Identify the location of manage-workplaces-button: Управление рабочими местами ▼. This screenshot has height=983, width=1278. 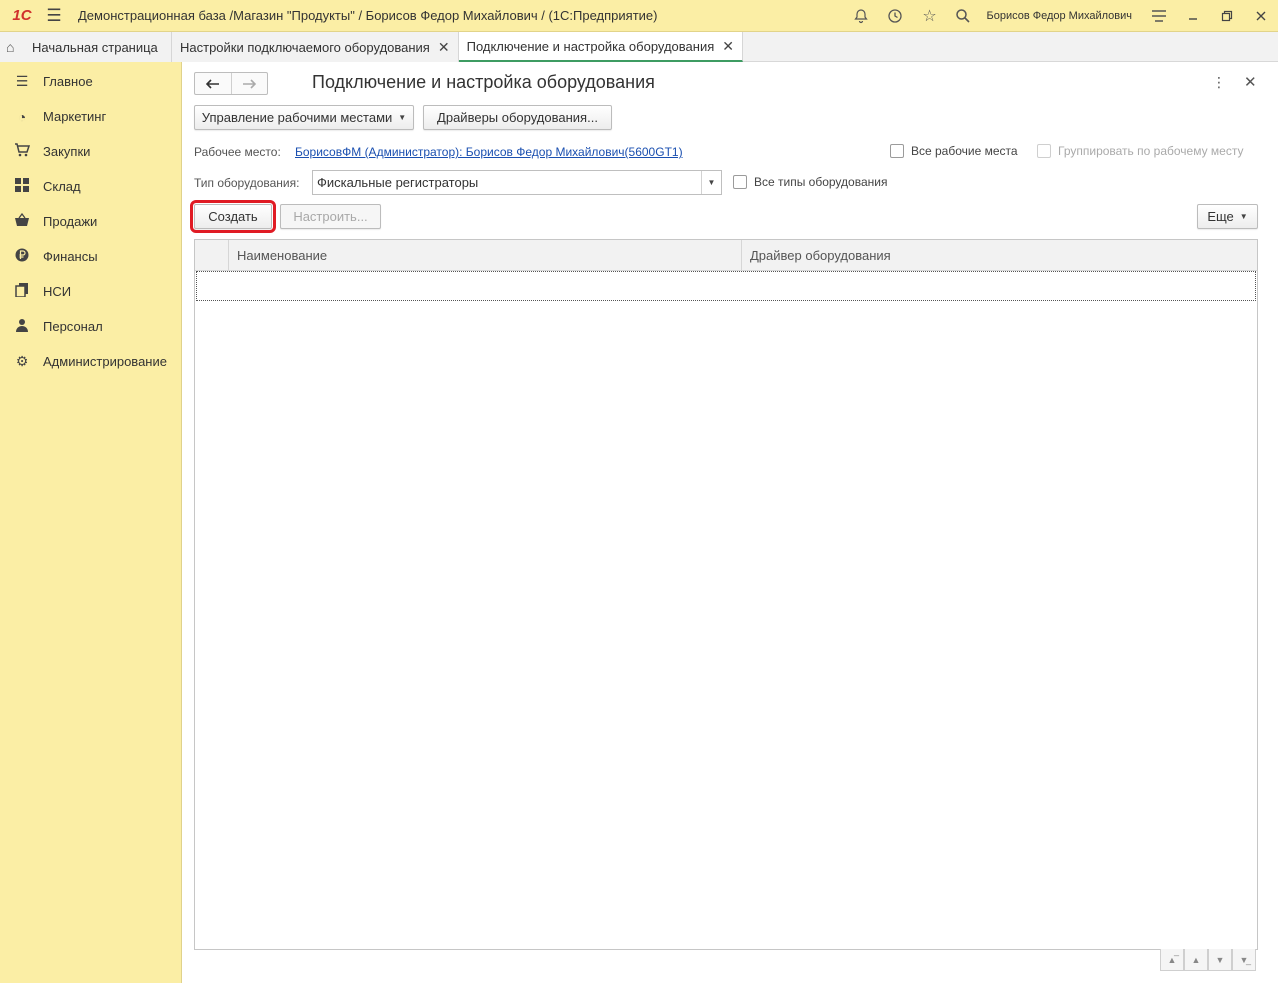
(304, 117).